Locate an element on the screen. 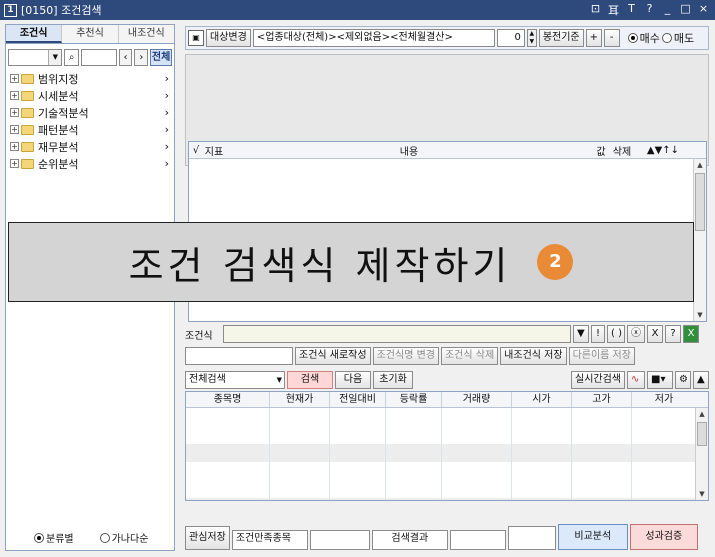 This screenshot has width=715, height=557. save-as-button: 다른이름 저장 is located at coordinates (601, 356).